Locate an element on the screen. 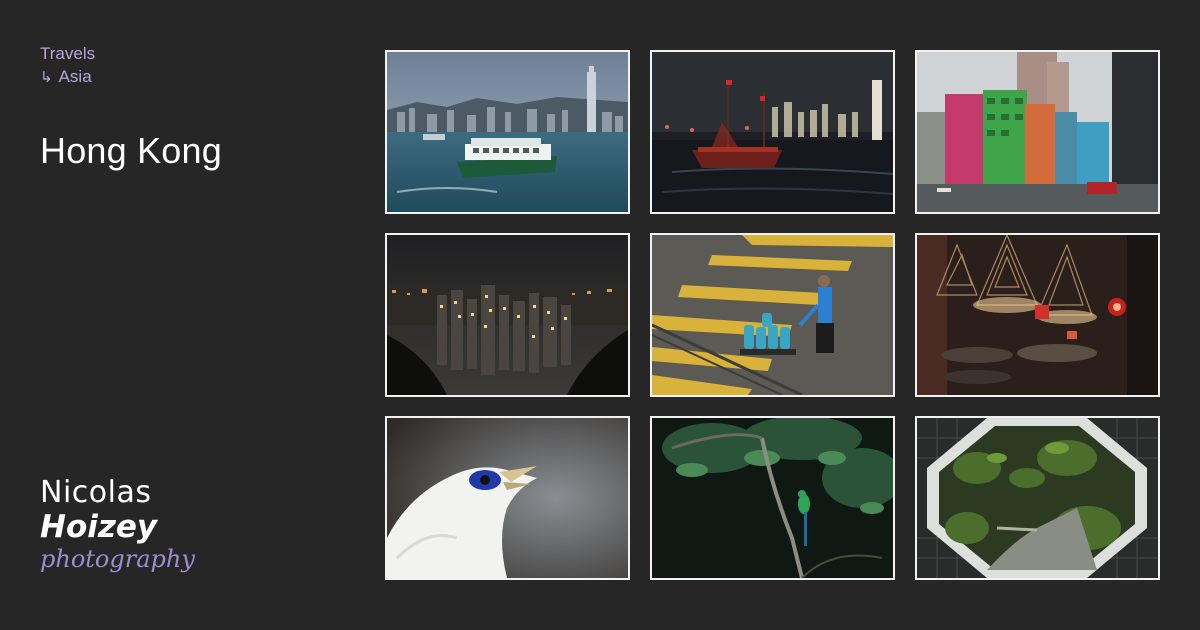  incense-coils-image is located at coordinates (1037, 315).